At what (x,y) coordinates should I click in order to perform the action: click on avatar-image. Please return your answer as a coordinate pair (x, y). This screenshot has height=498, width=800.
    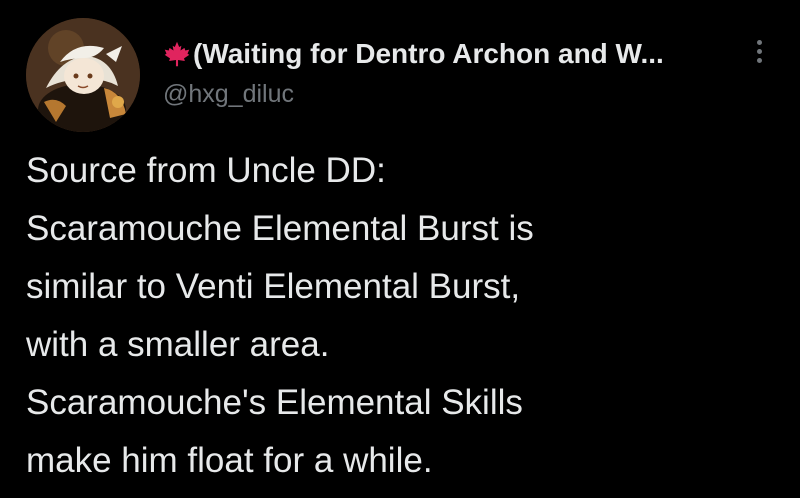
    Looking at the image, I should click on (83, 75).